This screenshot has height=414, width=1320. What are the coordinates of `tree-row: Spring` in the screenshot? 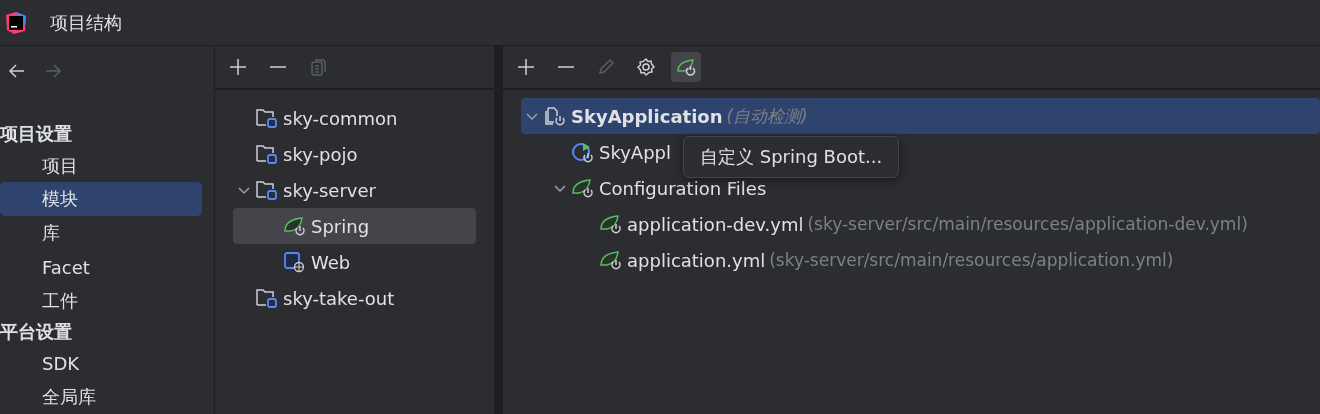 It's located at (354, 226).